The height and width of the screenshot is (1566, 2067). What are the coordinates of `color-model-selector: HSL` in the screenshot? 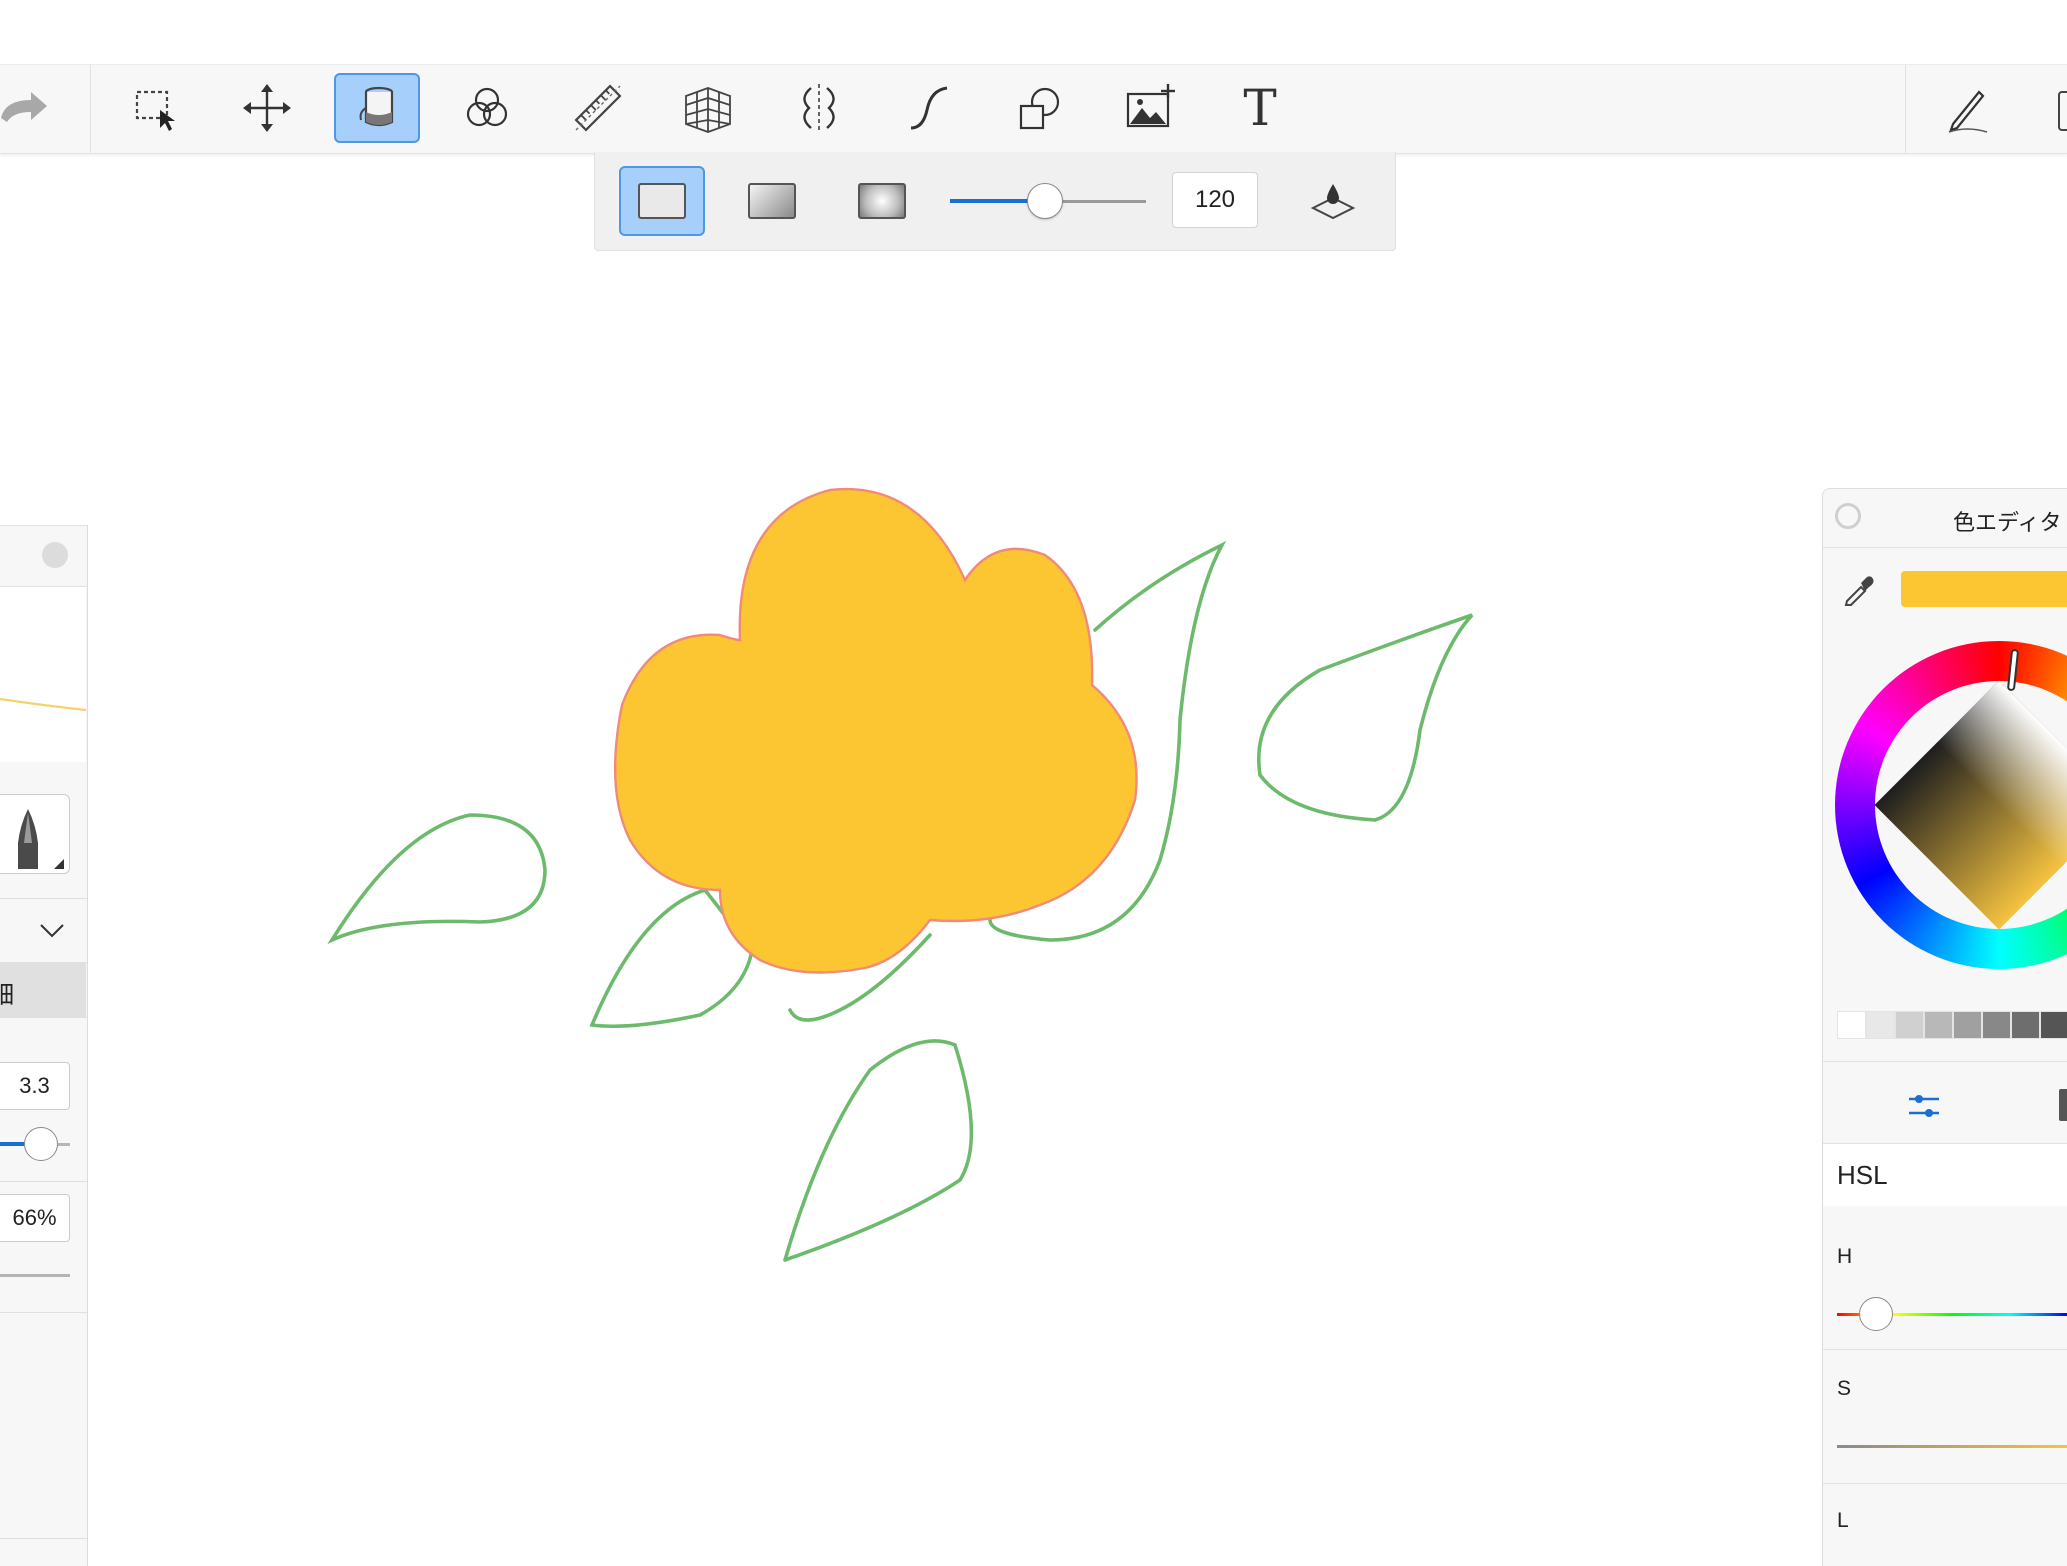 It's located at (1945, 1175).